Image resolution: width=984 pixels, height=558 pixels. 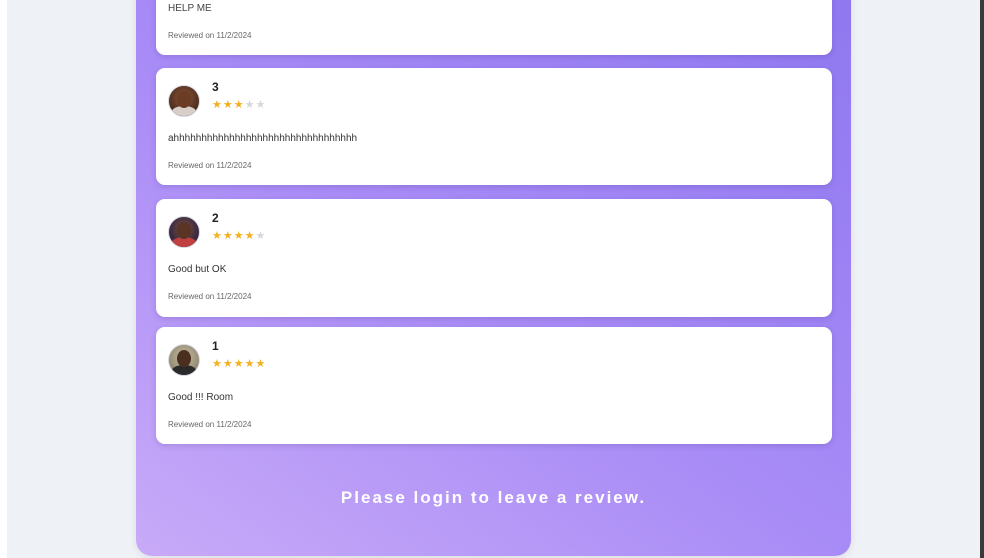 I want to click on review-comment: HELP ME, so click(x=190, y=8).